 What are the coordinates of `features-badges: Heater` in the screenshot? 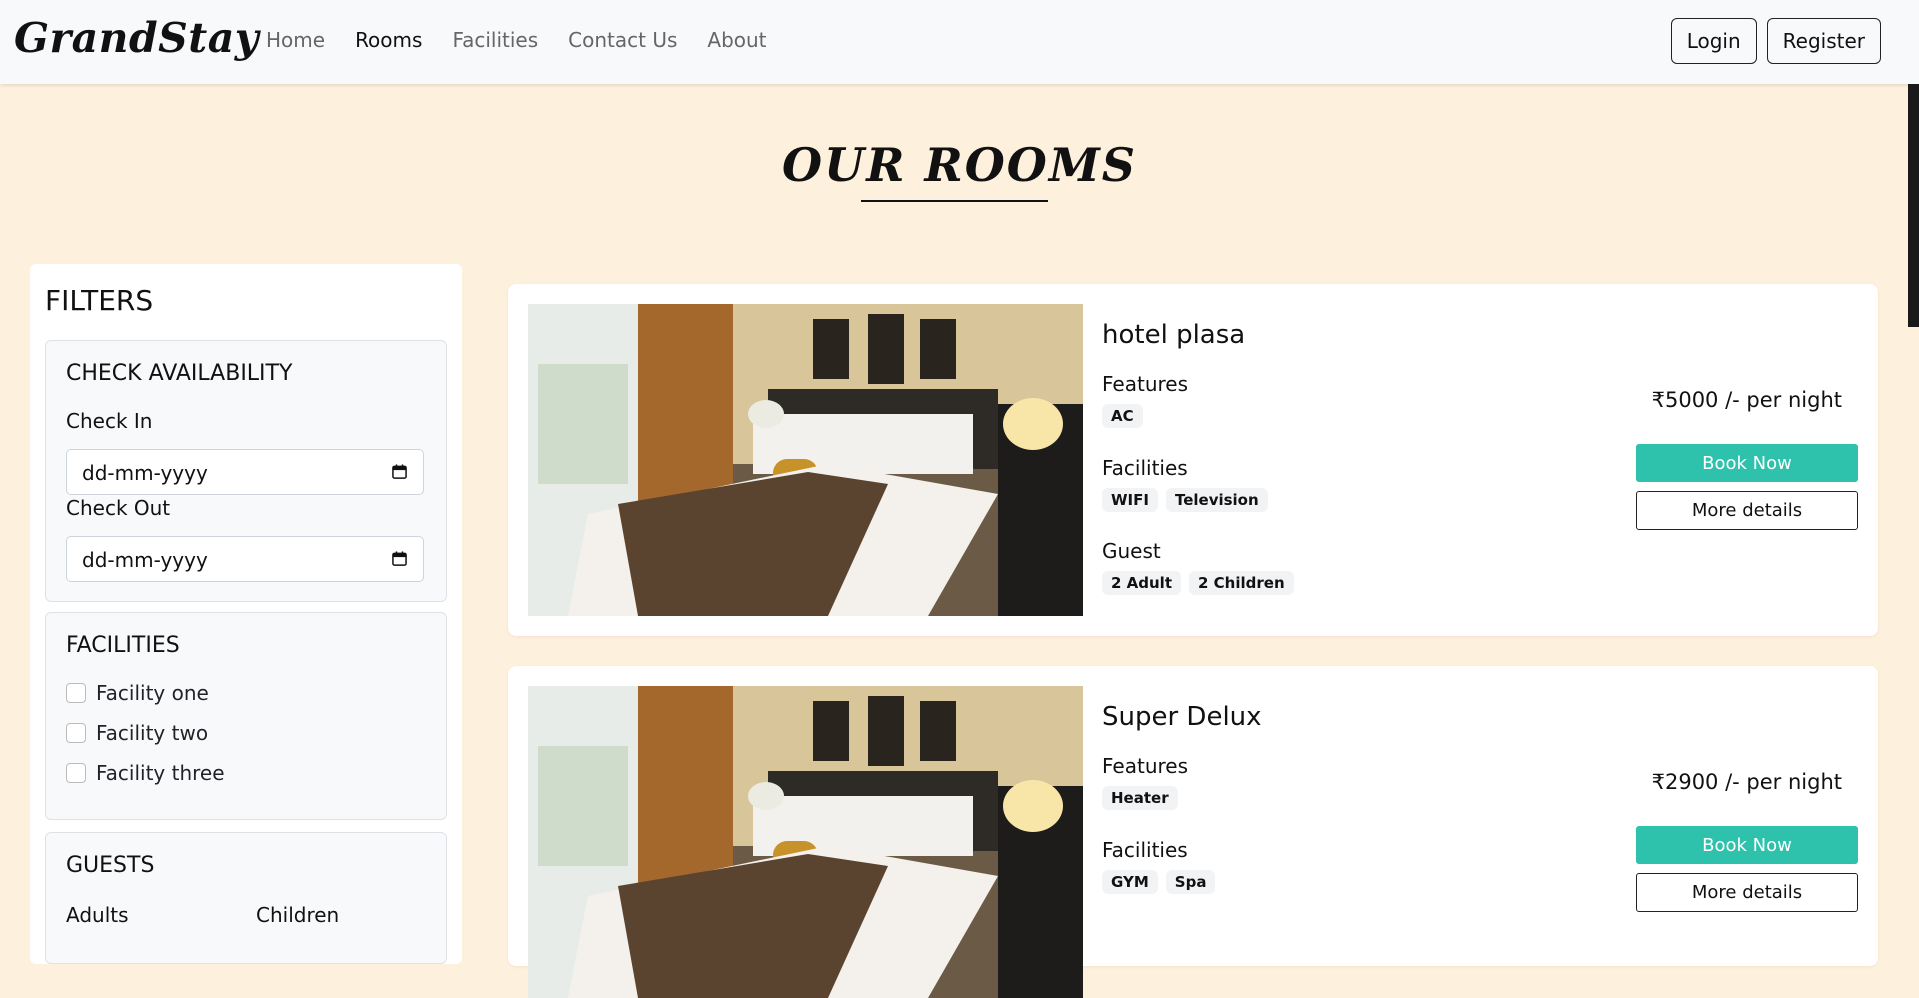 It's located at (1140, 798).